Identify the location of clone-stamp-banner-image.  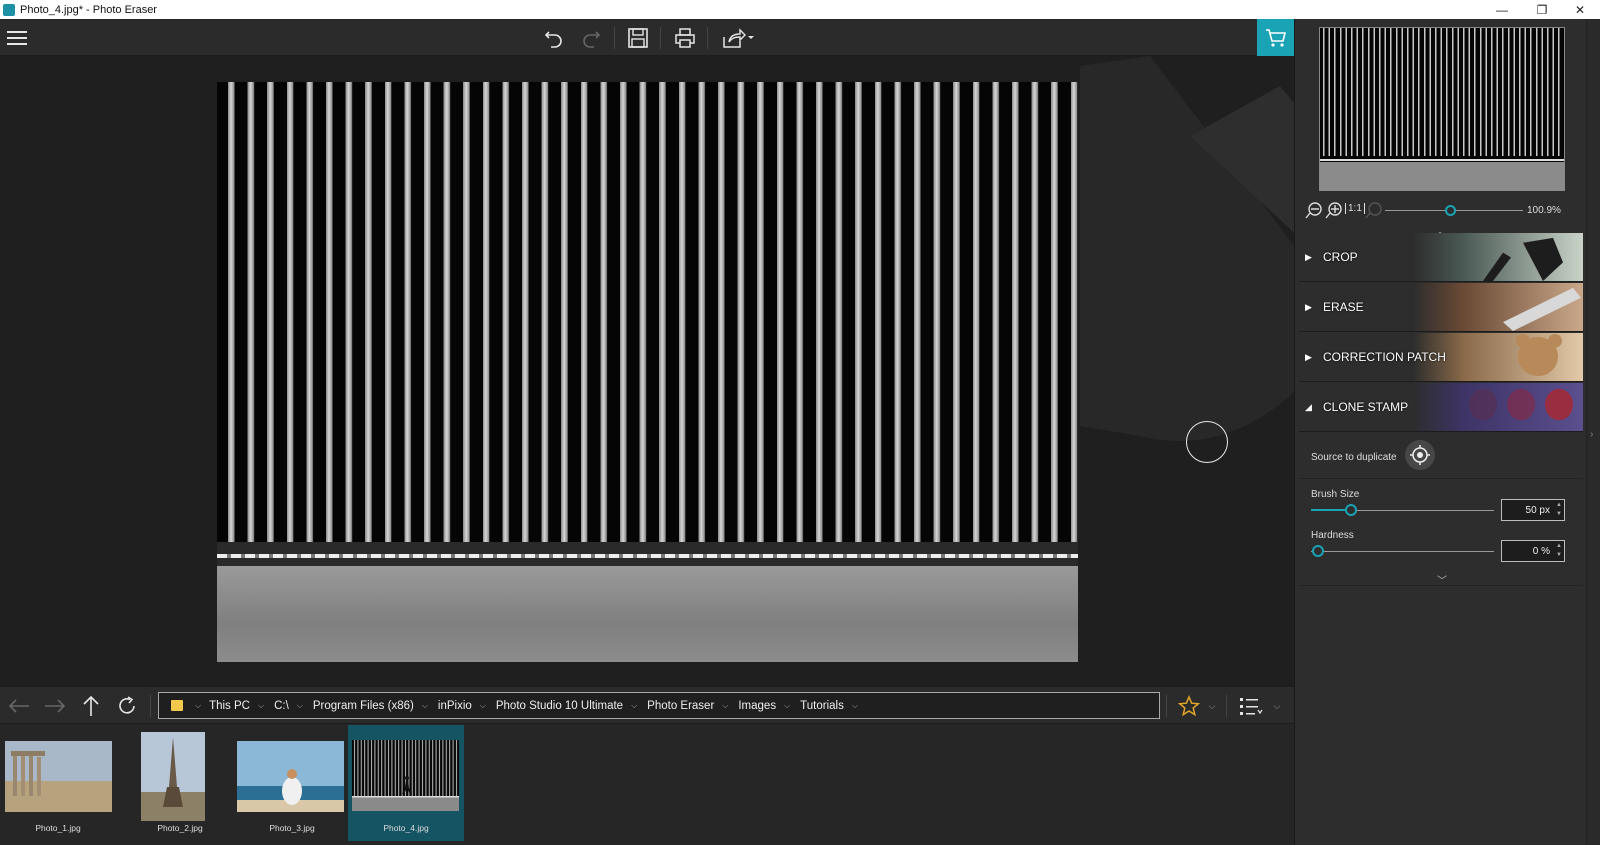
(1498, 407).